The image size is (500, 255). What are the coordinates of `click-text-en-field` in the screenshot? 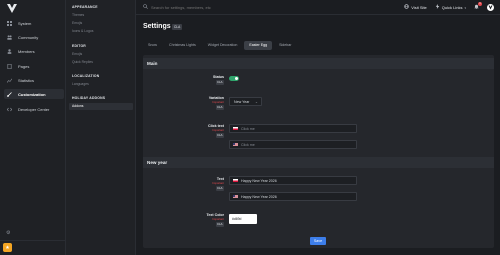 It's located at (293, 144).